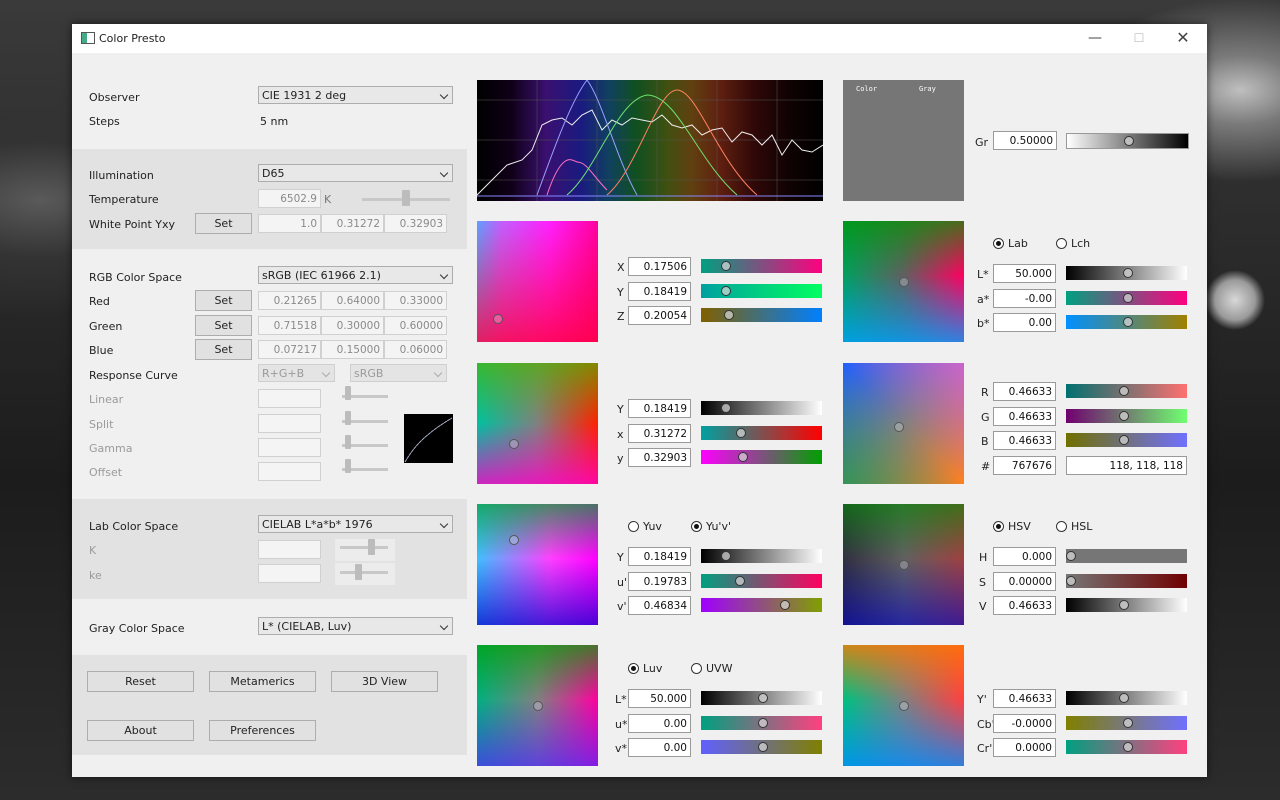  What do you see at coordinates (352, 223) in the screenshot?
I see `white-point-x-field: 0.31272` at bounding box center [352, 223].